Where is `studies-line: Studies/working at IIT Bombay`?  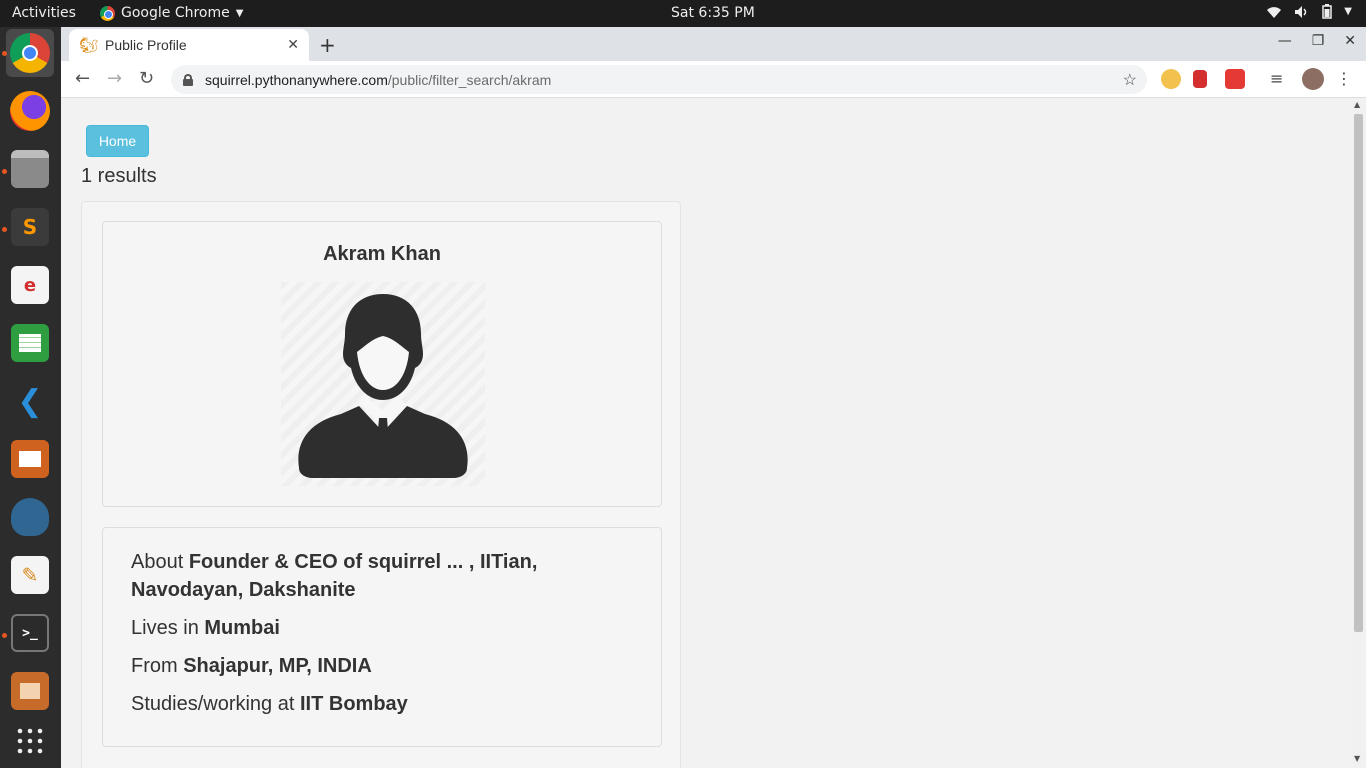 studies-line: Studies/working at IIT Bombay is located at coordinates (382, 704).